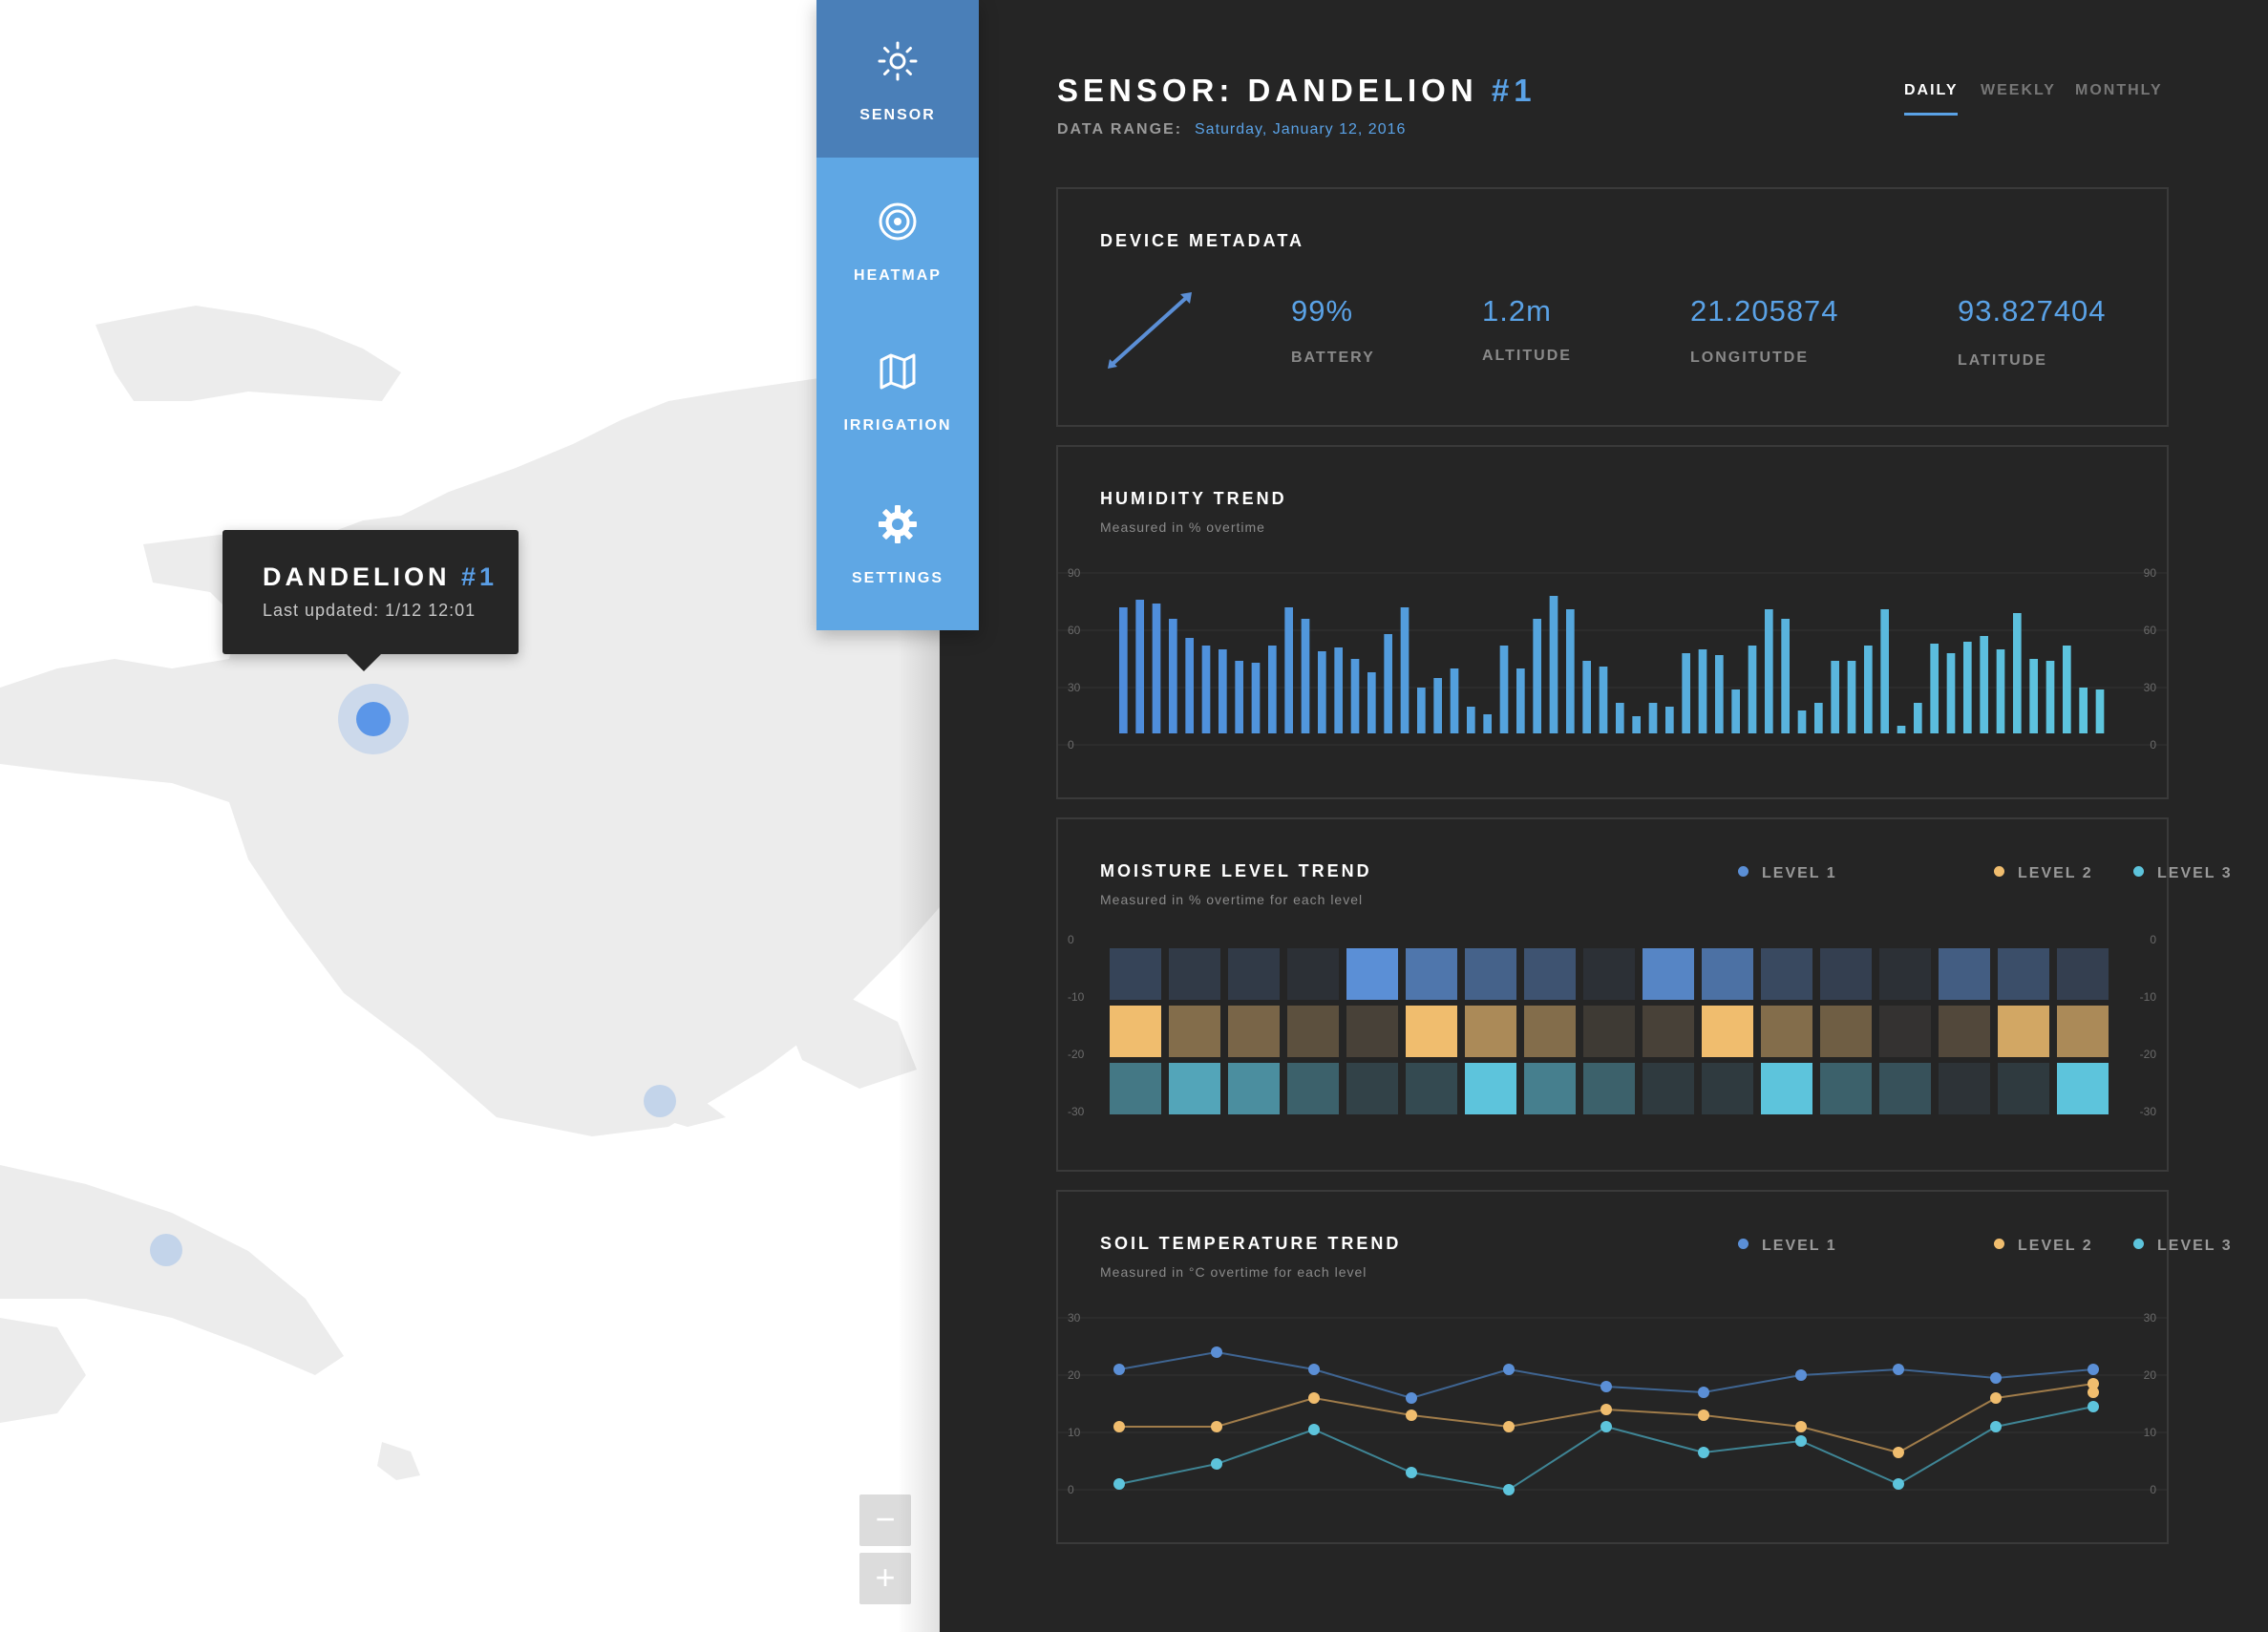 The image size is (2268, 1632). I want to click on nav-item-irrigation: IRRIGATION, so click(897, 389).